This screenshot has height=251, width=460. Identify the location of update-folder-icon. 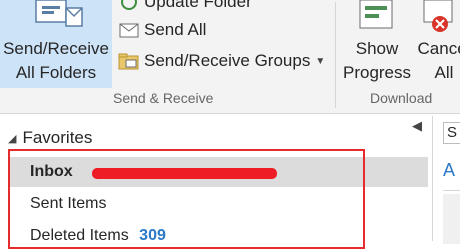
(129, 5).